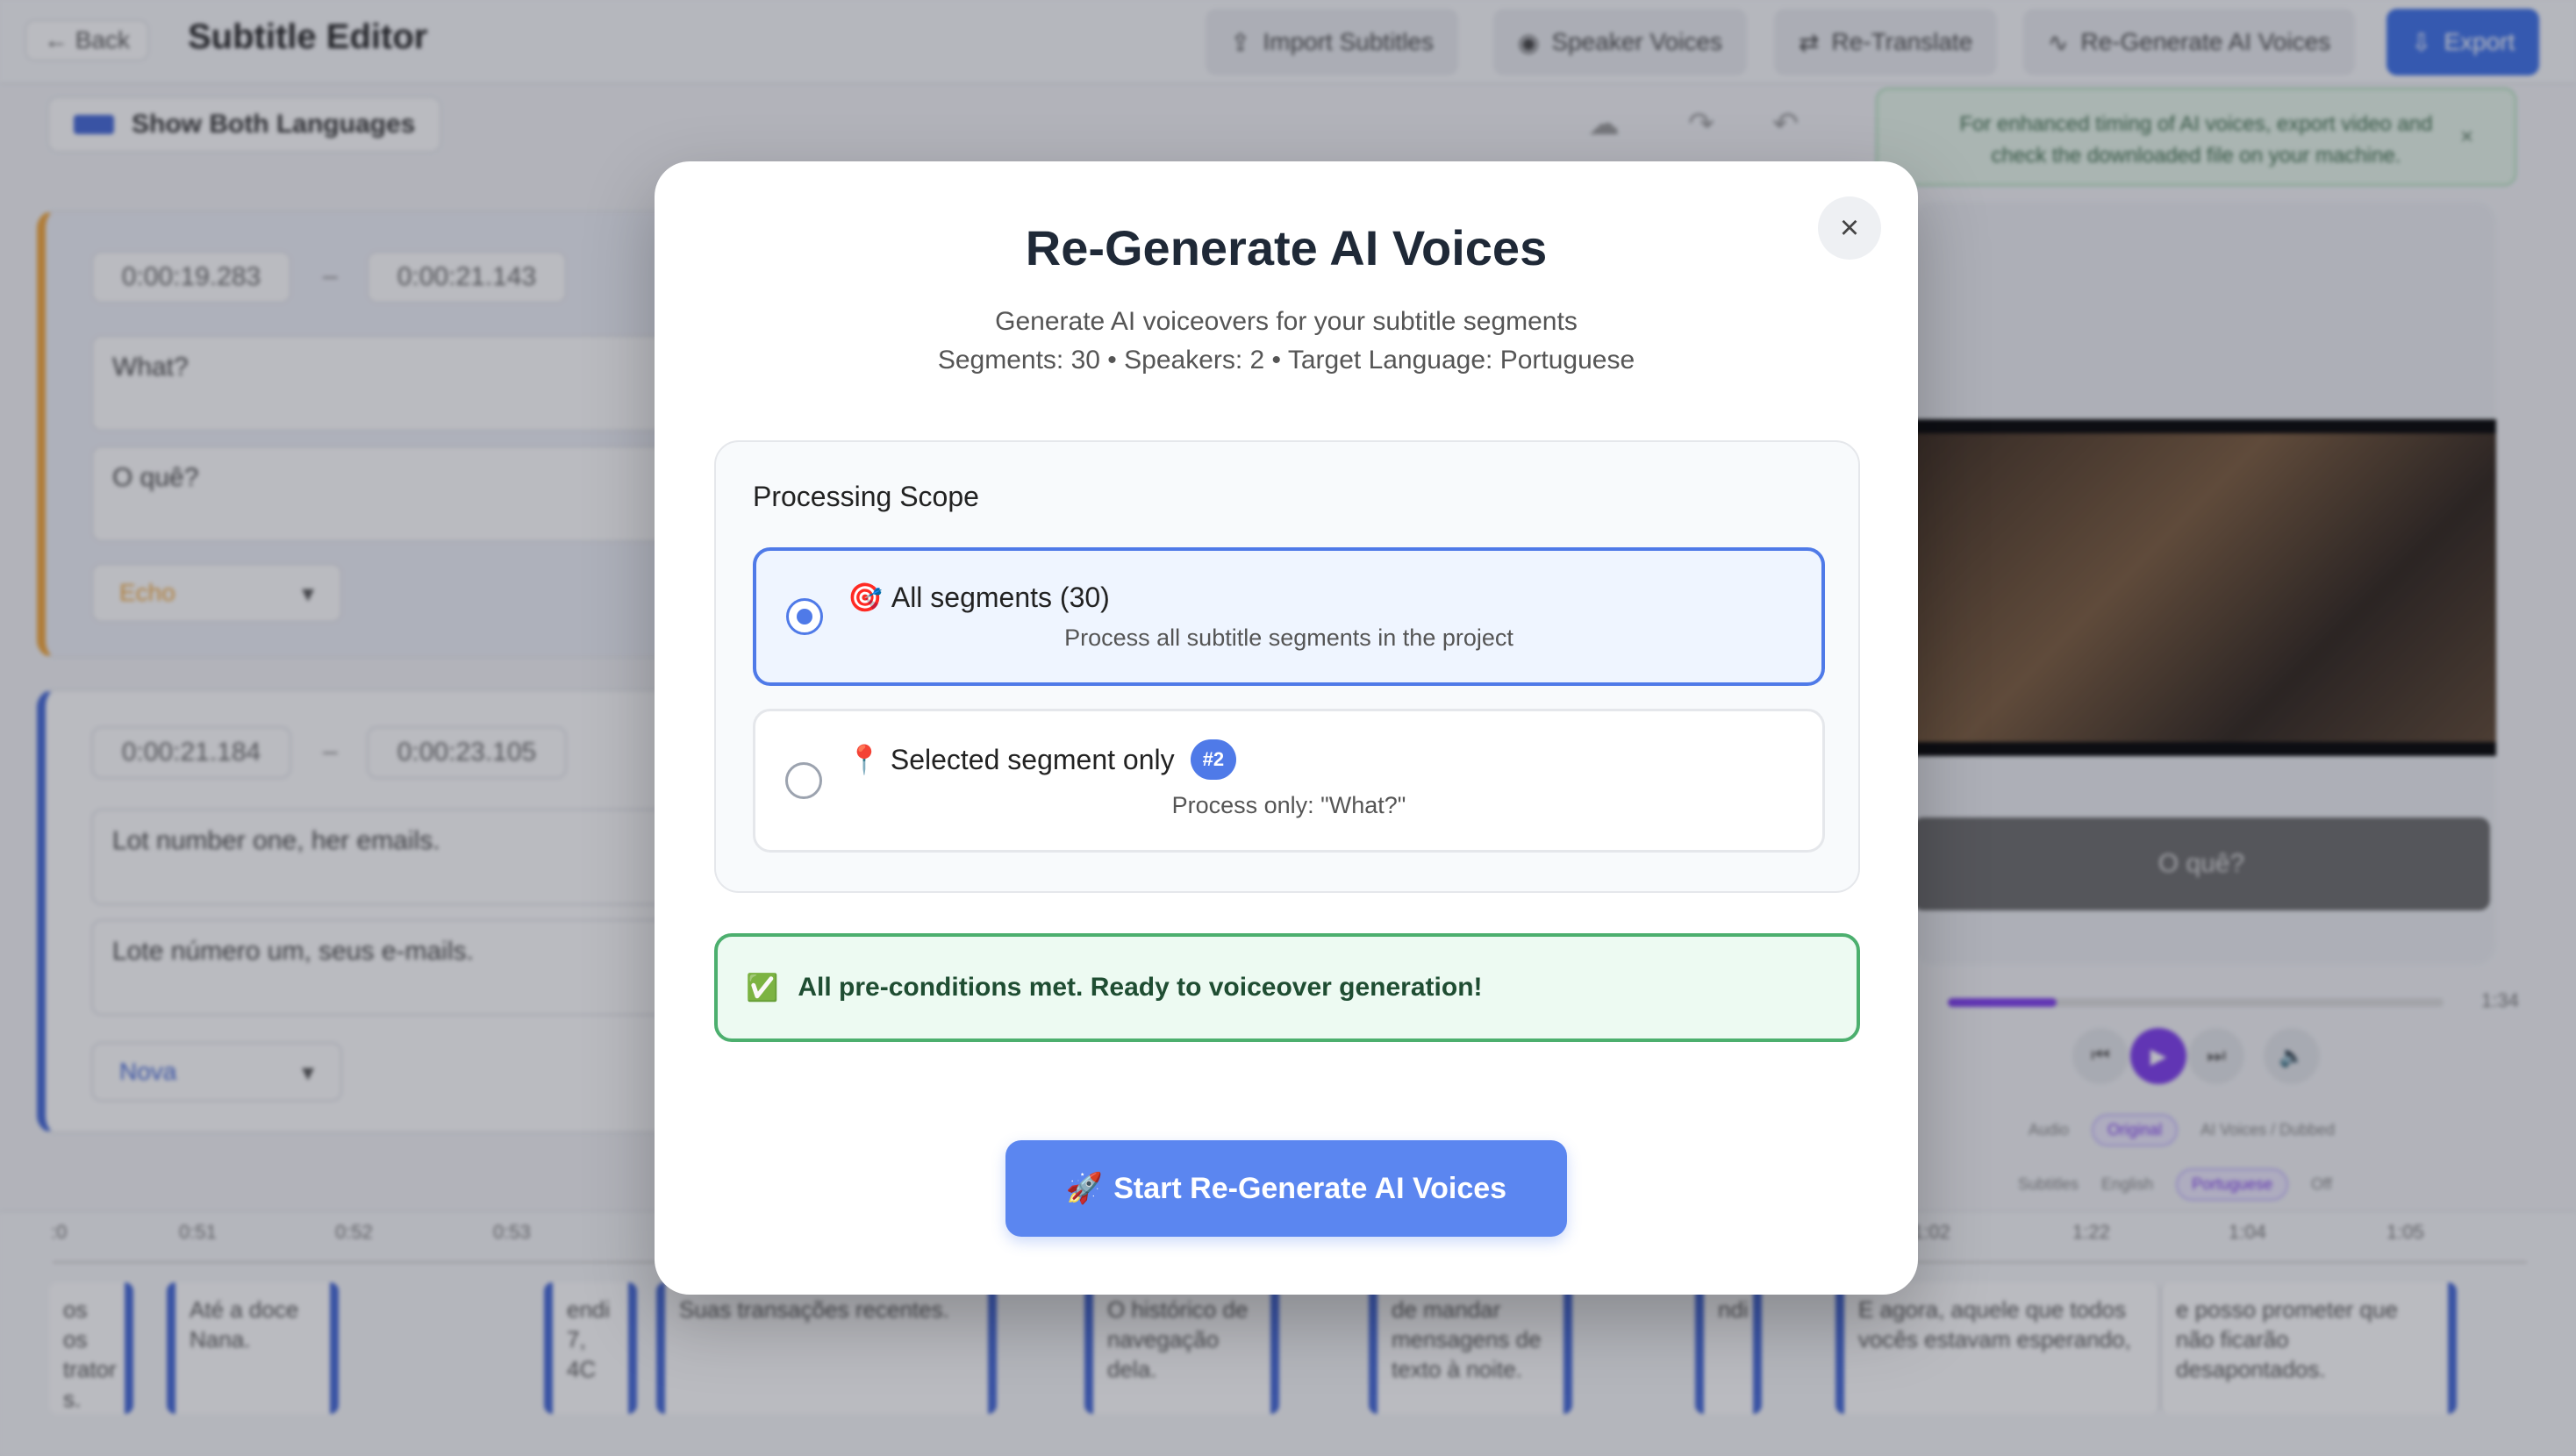 This screenshot has width=2576, height=1456. Describe the element at coordinates (1213, 759) in the screenshot. I see `segment-number-badge: #2` at that location.